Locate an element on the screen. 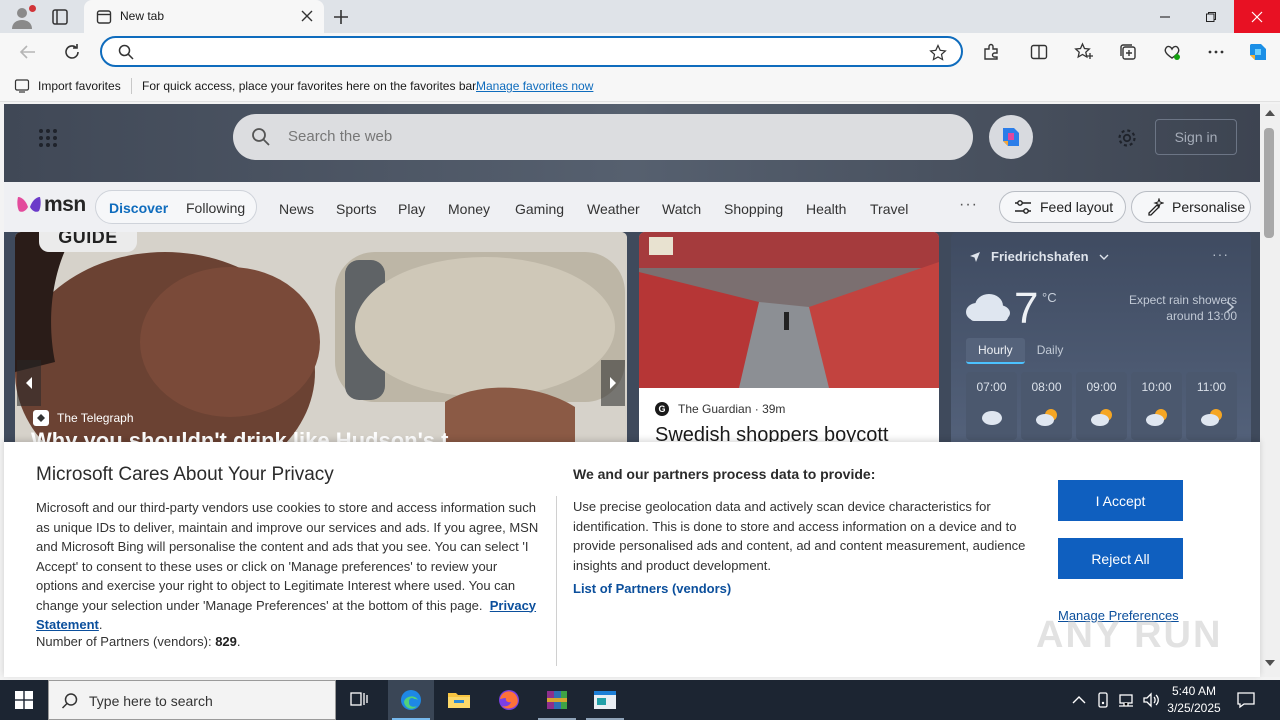 The width and height of the screenshot is (1280, 720). close-window-button is located at coordinates (1257, 16).